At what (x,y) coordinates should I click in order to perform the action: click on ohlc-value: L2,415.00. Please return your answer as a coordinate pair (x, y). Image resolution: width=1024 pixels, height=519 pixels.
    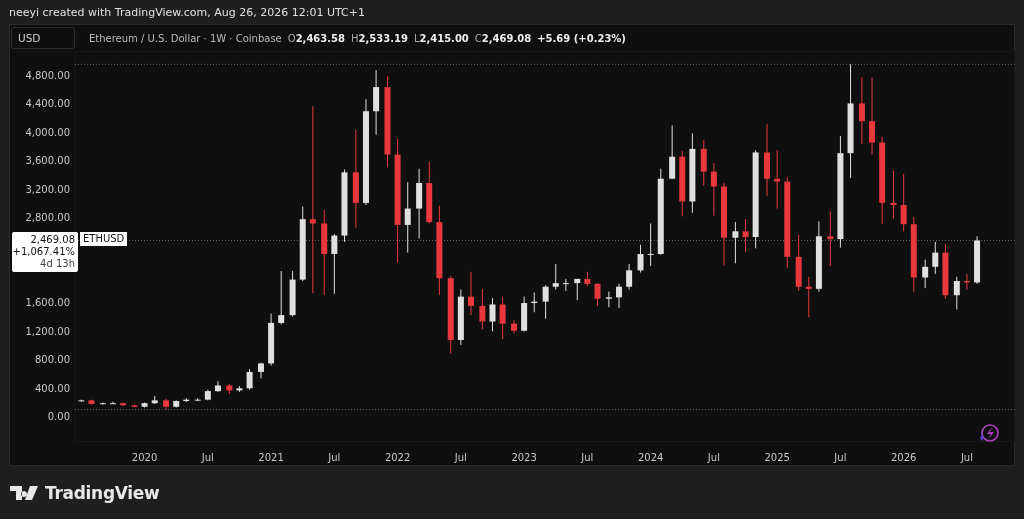
    Looking at the image, I should click on (441, 38).